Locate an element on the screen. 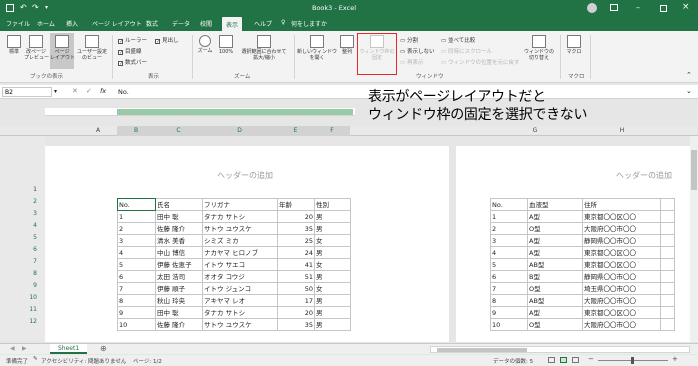  table-cell: 秋山 玲央 is located at coordinates (179, 300).